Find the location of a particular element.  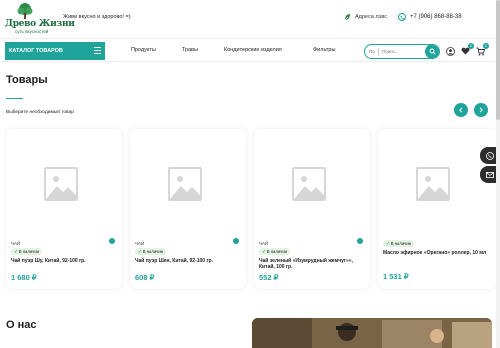

menu-icon is located at coordinates (97, 50).